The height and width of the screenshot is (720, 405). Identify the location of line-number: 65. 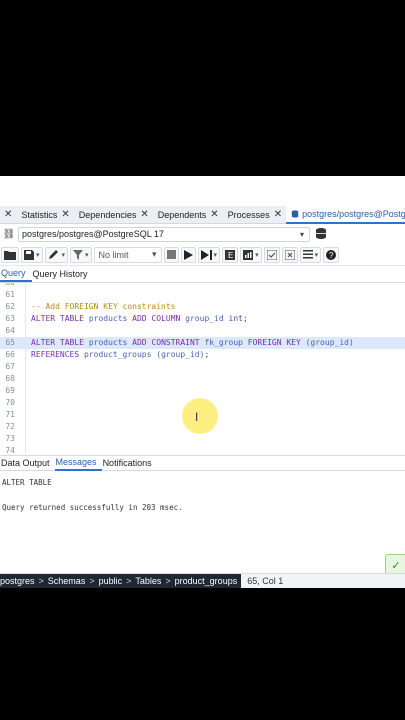
(10, 342).